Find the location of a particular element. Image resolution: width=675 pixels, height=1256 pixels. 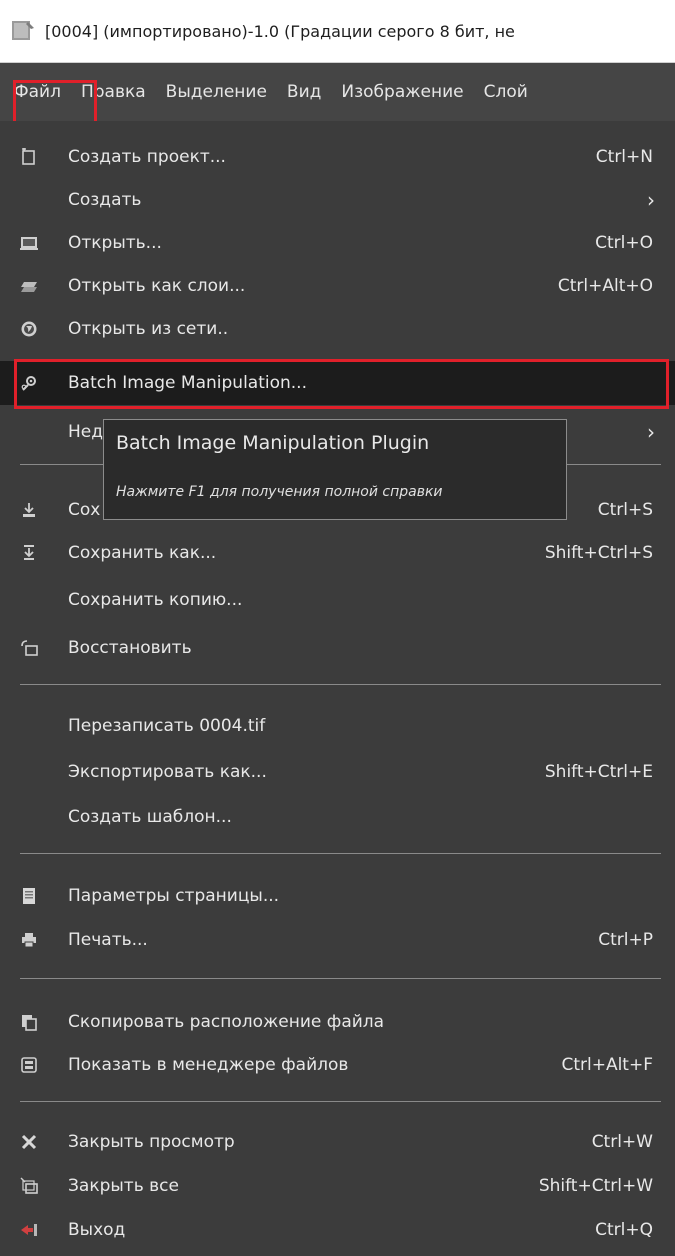

menu-image: Изображение is located at coordinates (402, 92).